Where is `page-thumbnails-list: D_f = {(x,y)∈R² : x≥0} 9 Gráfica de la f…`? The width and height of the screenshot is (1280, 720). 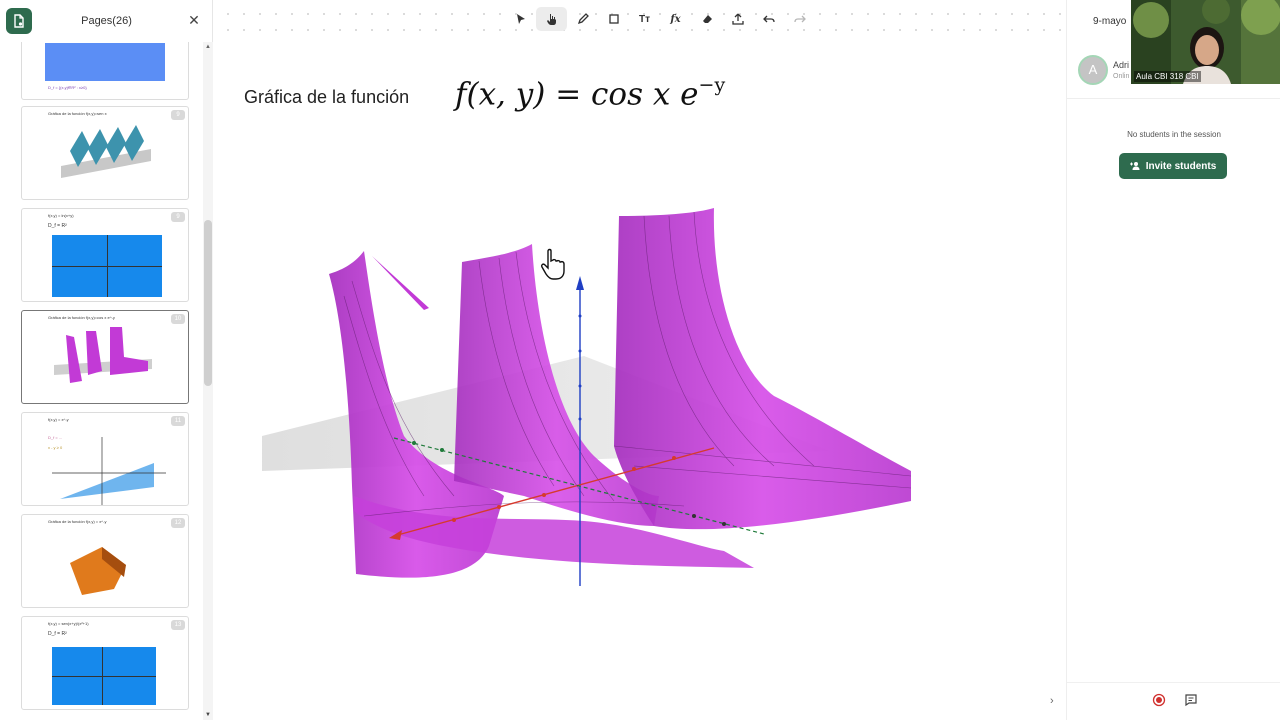 page-thumbnails-list: D_f = {(x,y)∈R² : x≥0} 9 Gráfica de la f… is located at coordinates (101, 381).